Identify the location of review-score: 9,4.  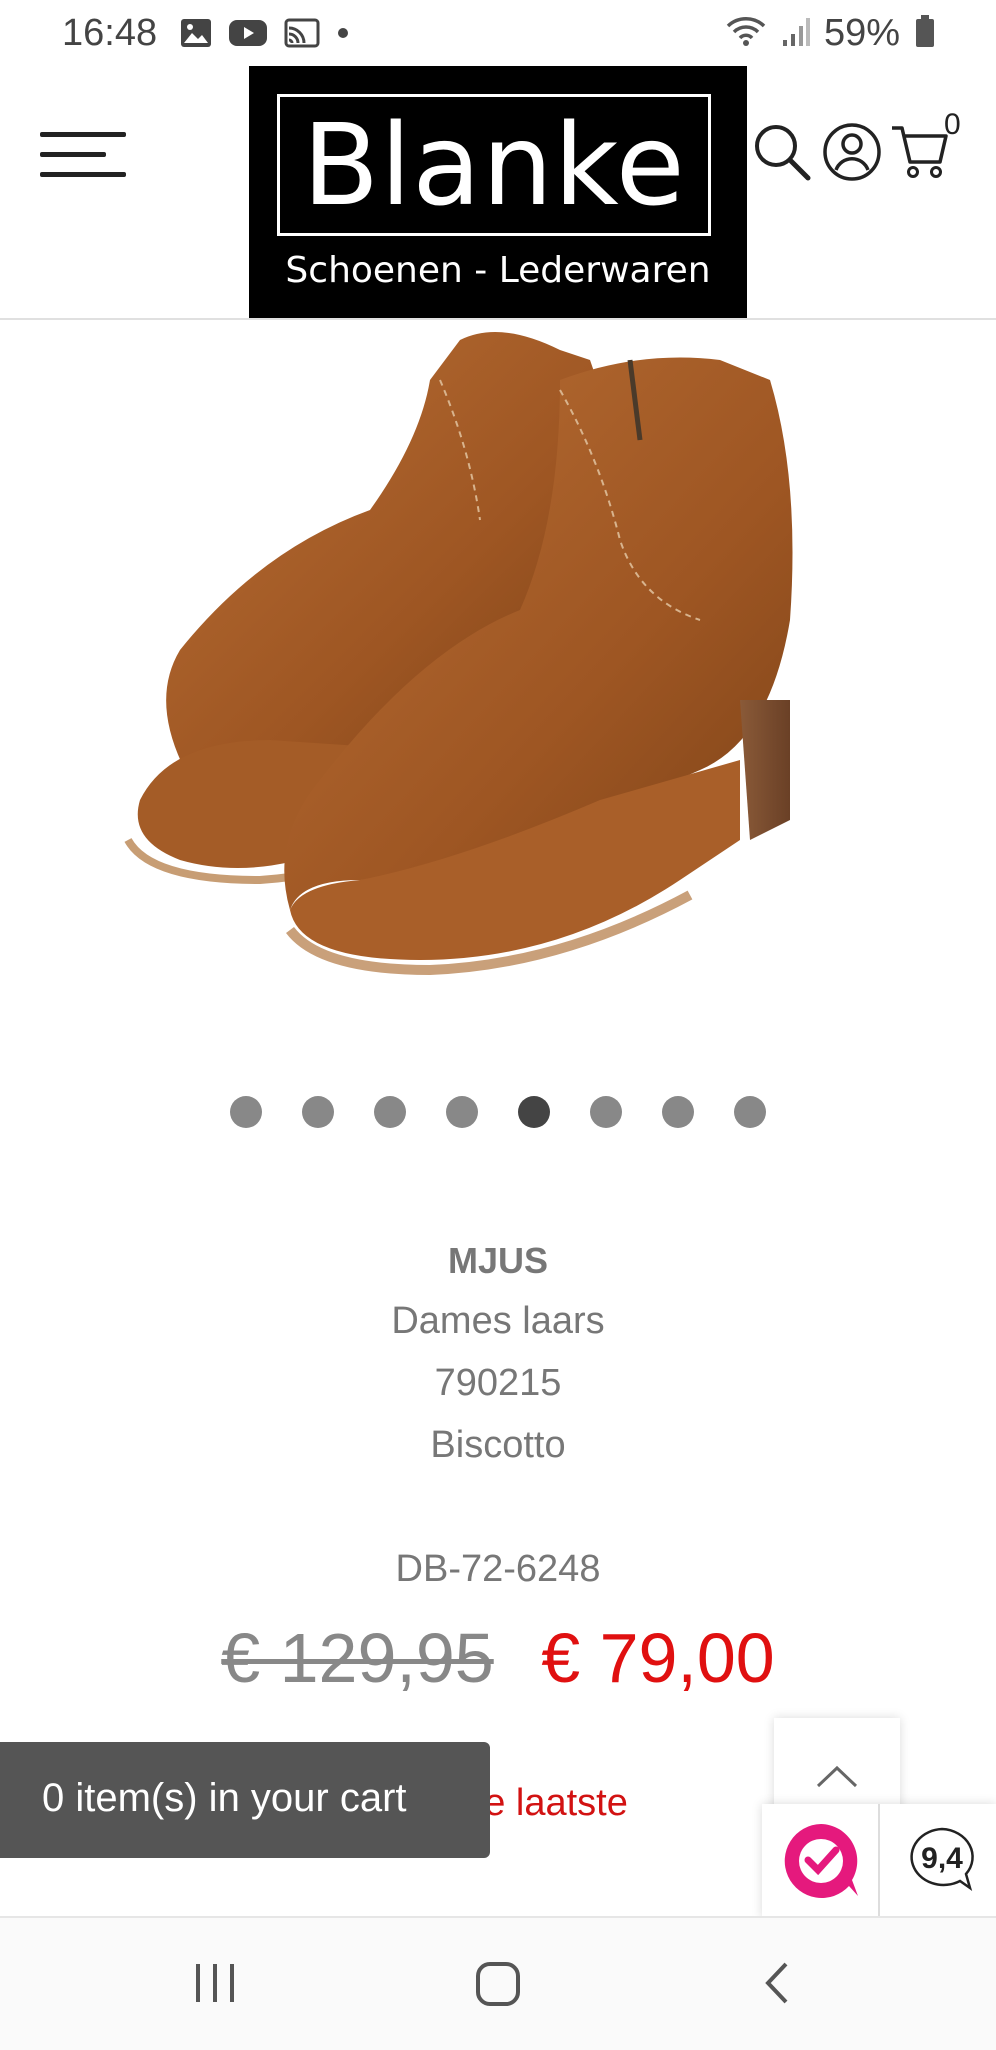
(942, 1858).